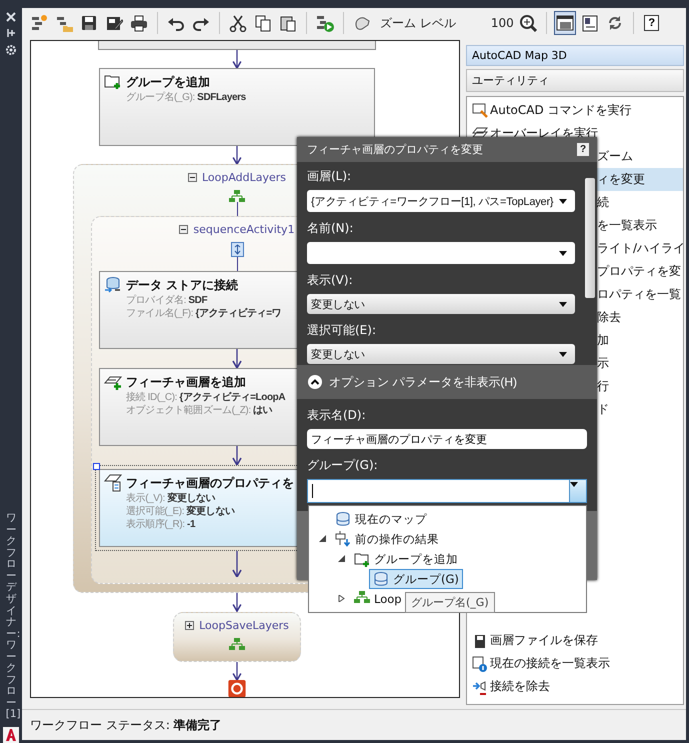 The width and height of the screenshot is (689, 743). Describe the element at coordinates (186, 97) in the screenshot. I see `activity-property: グループ名(_G): SDFLayers` at that location.